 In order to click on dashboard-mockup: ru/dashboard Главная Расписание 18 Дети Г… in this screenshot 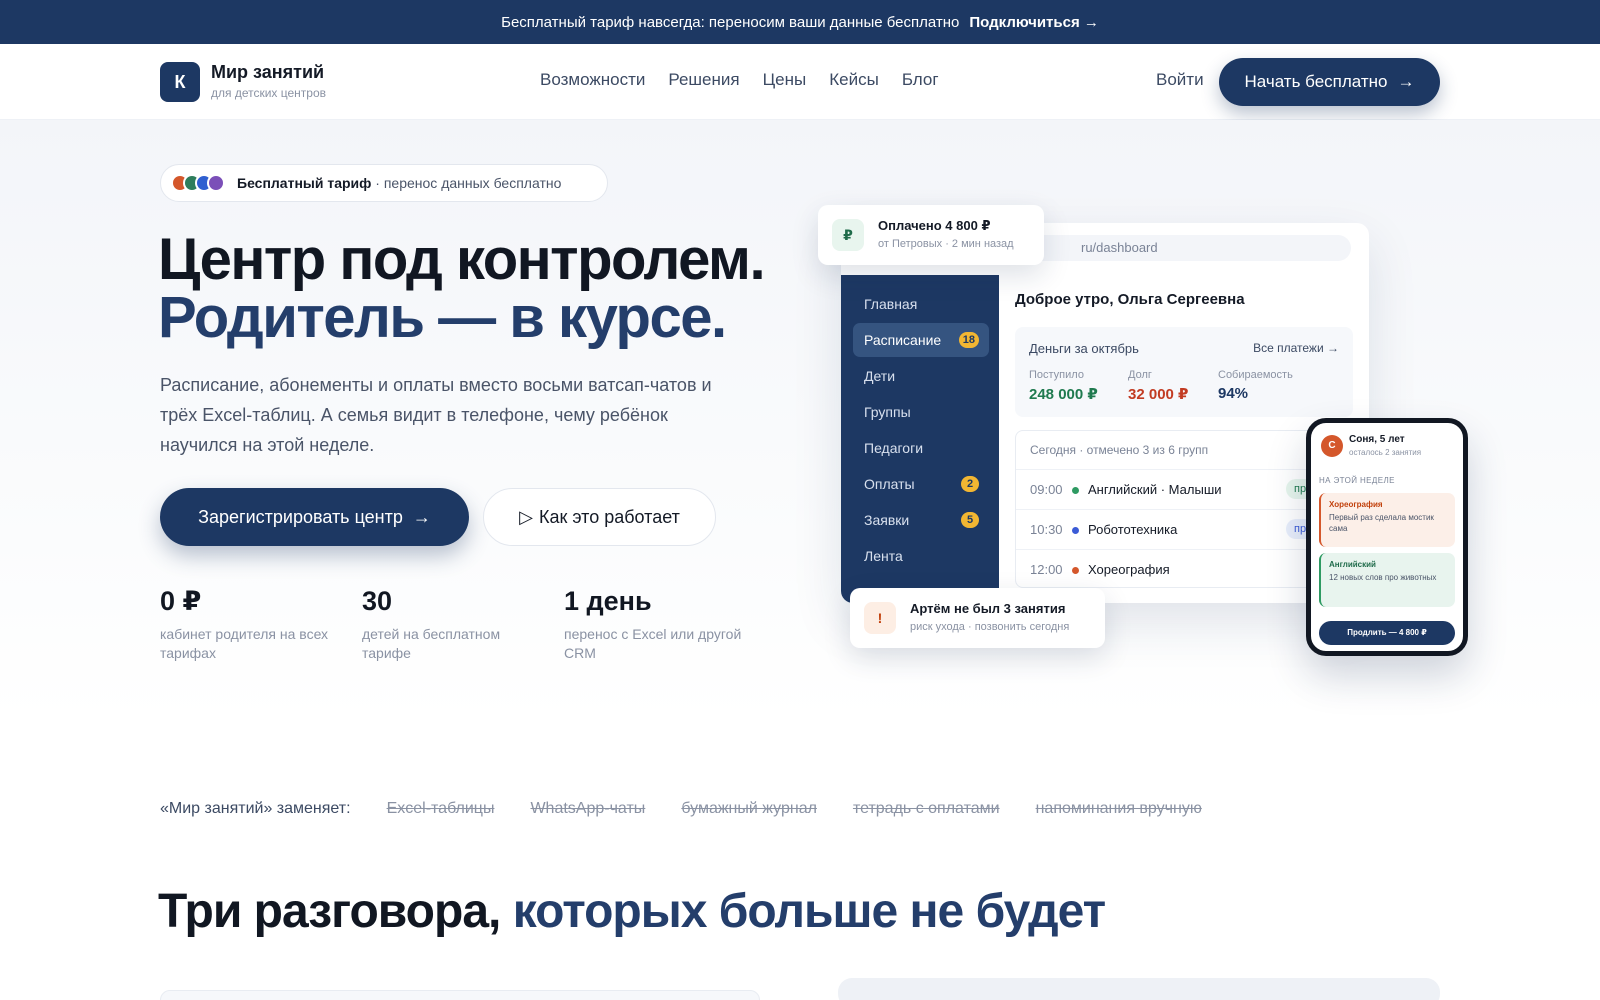, I will do `click(1105, 413)`.